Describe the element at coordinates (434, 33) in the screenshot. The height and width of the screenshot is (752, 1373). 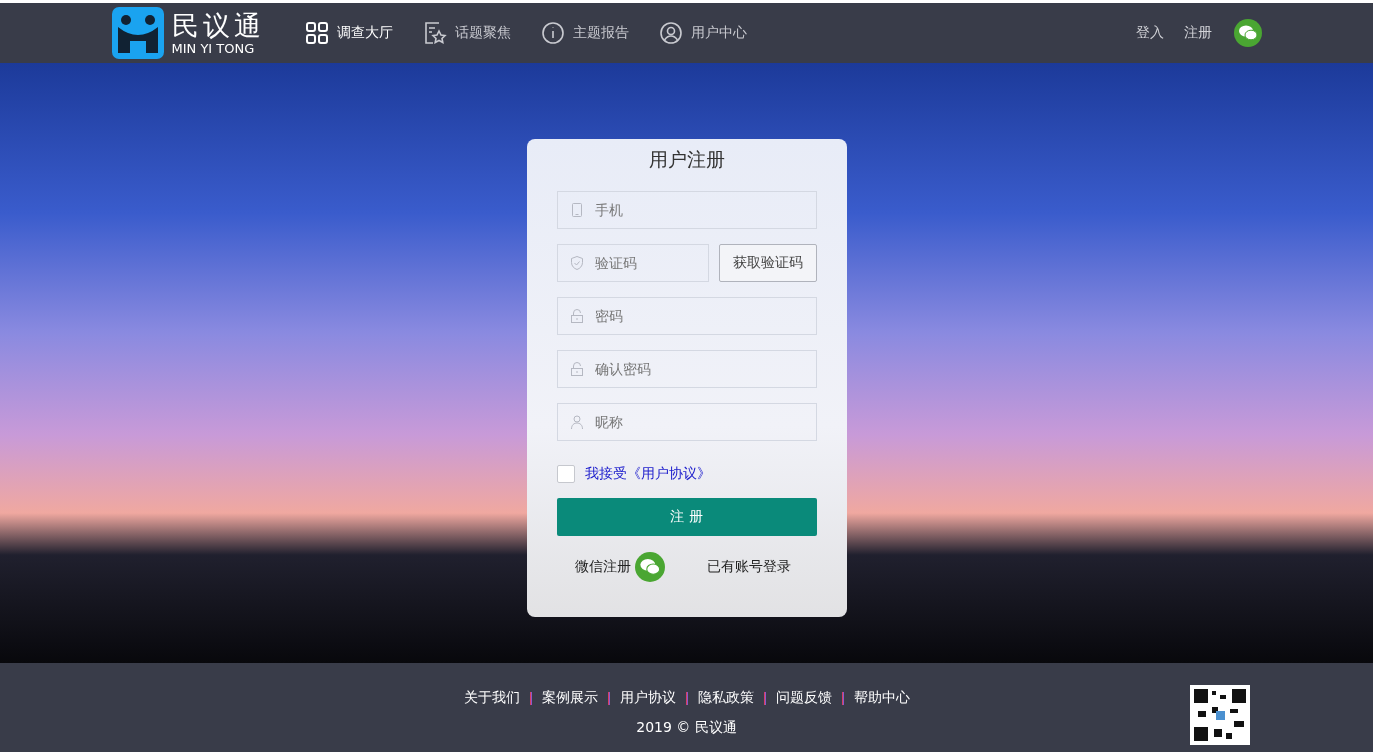
I see `star-document-icon` at that location.